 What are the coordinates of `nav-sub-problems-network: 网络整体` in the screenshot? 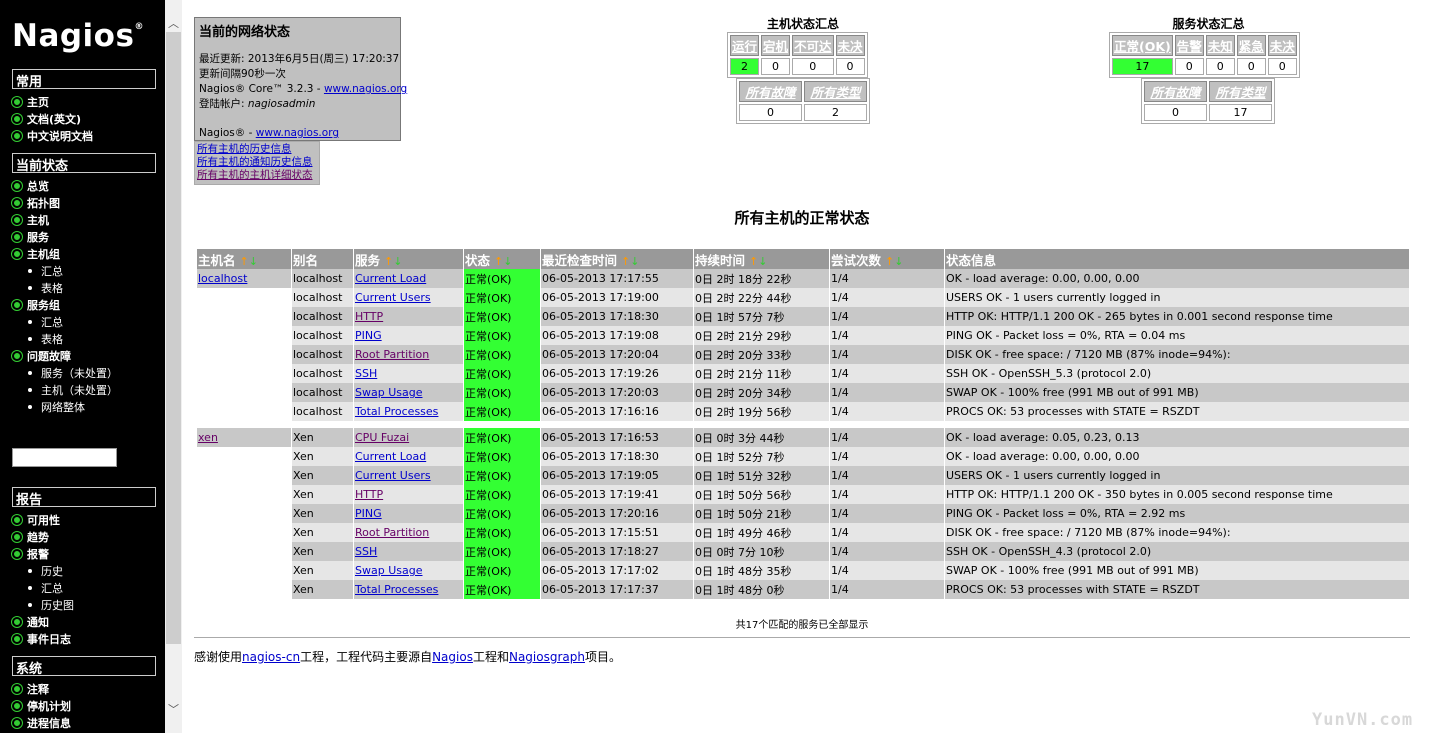 It's located at (56, 406).